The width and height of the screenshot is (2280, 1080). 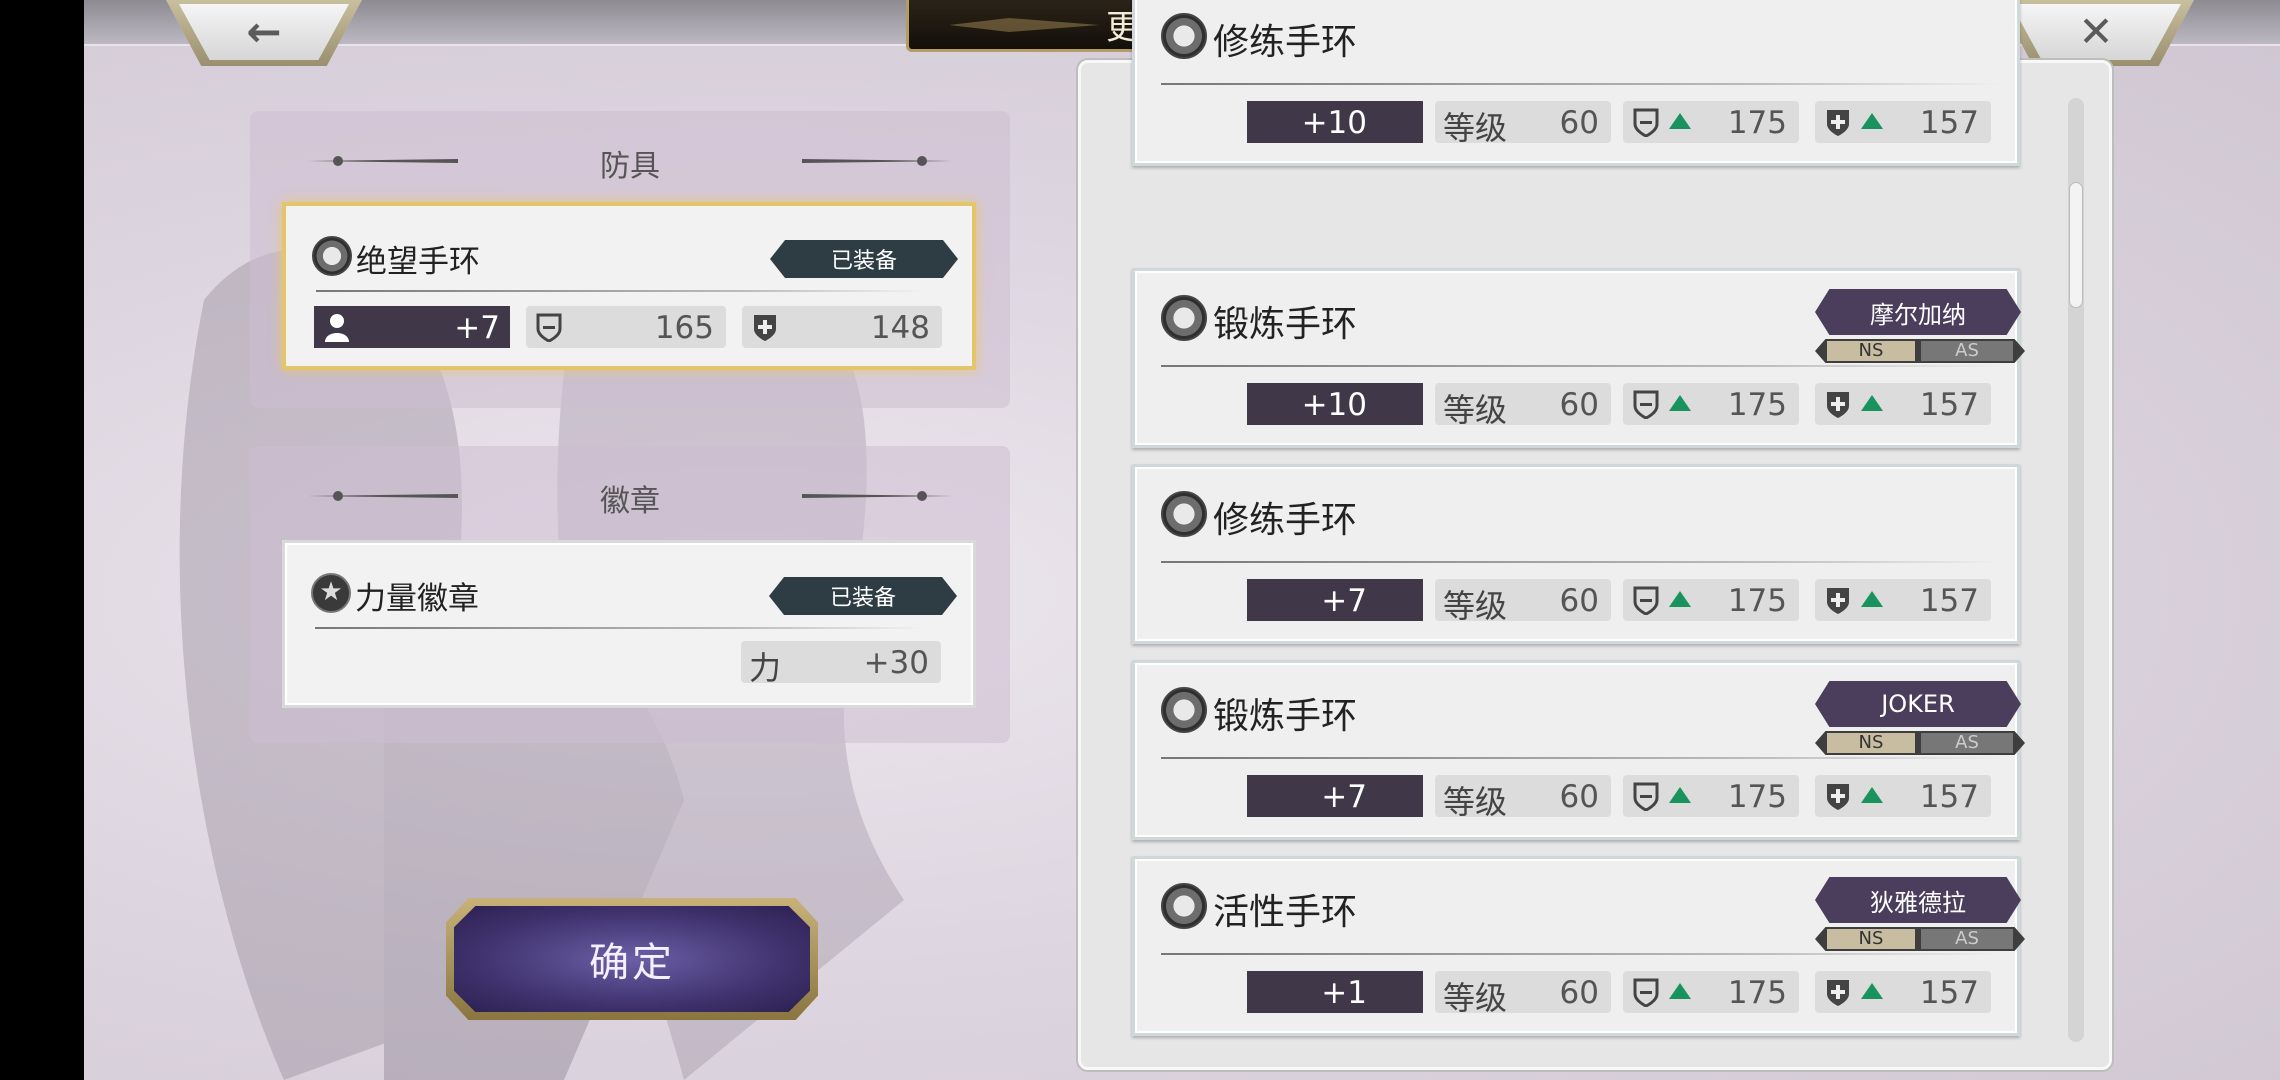 What do you see at coordinates (629, 624) in the screenshot?
I see `equipped-badge-card: ★ 力量徽章 已装备 力 +30` at bounding box center [629, 624].